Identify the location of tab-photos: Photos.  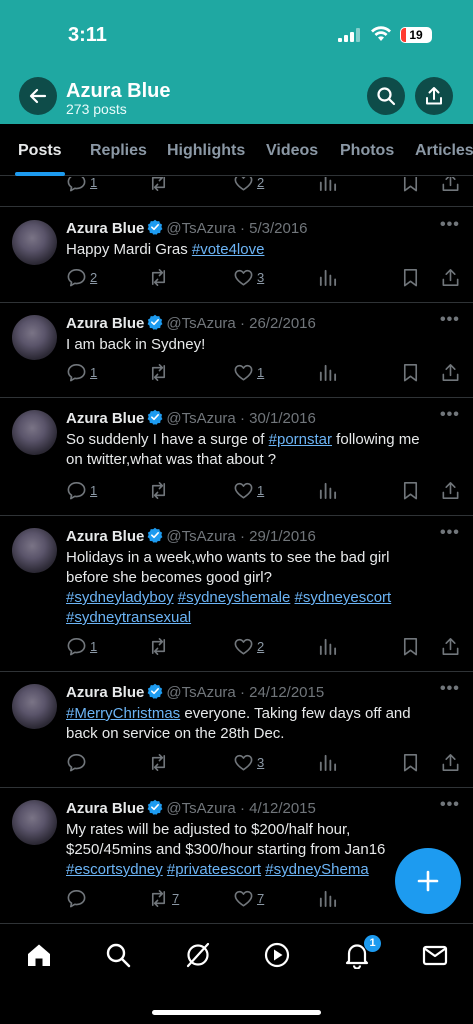
(367, 151).